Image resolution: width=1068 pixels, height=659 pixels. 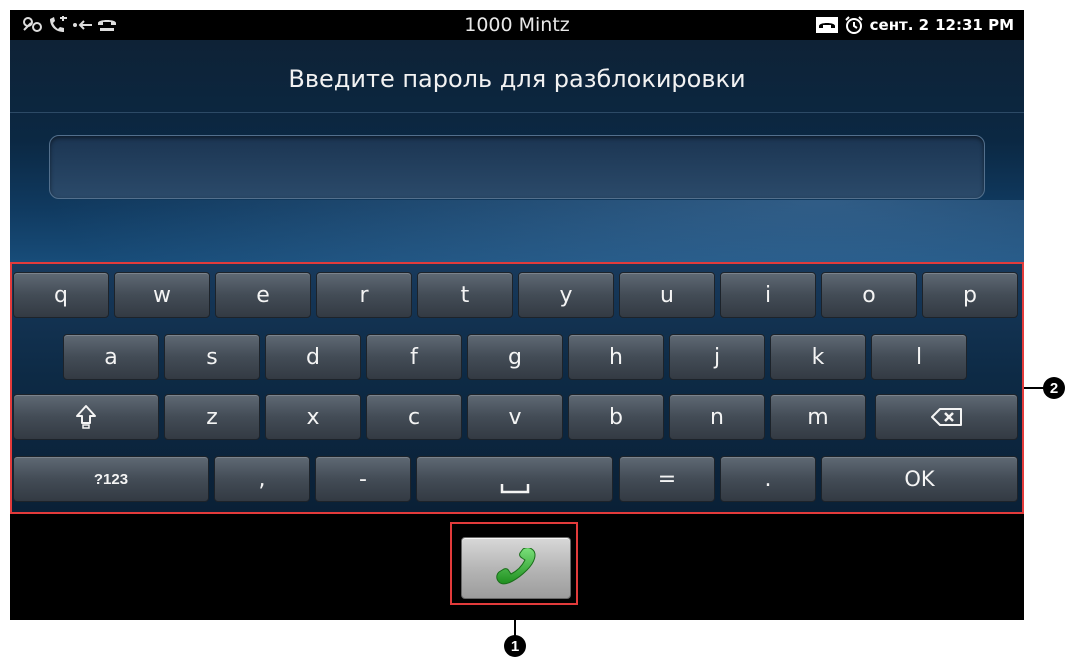 What do you see at coordinates (107, 25) in the screenshot?
I see `phone-icon` at bounding box center [107, 25].